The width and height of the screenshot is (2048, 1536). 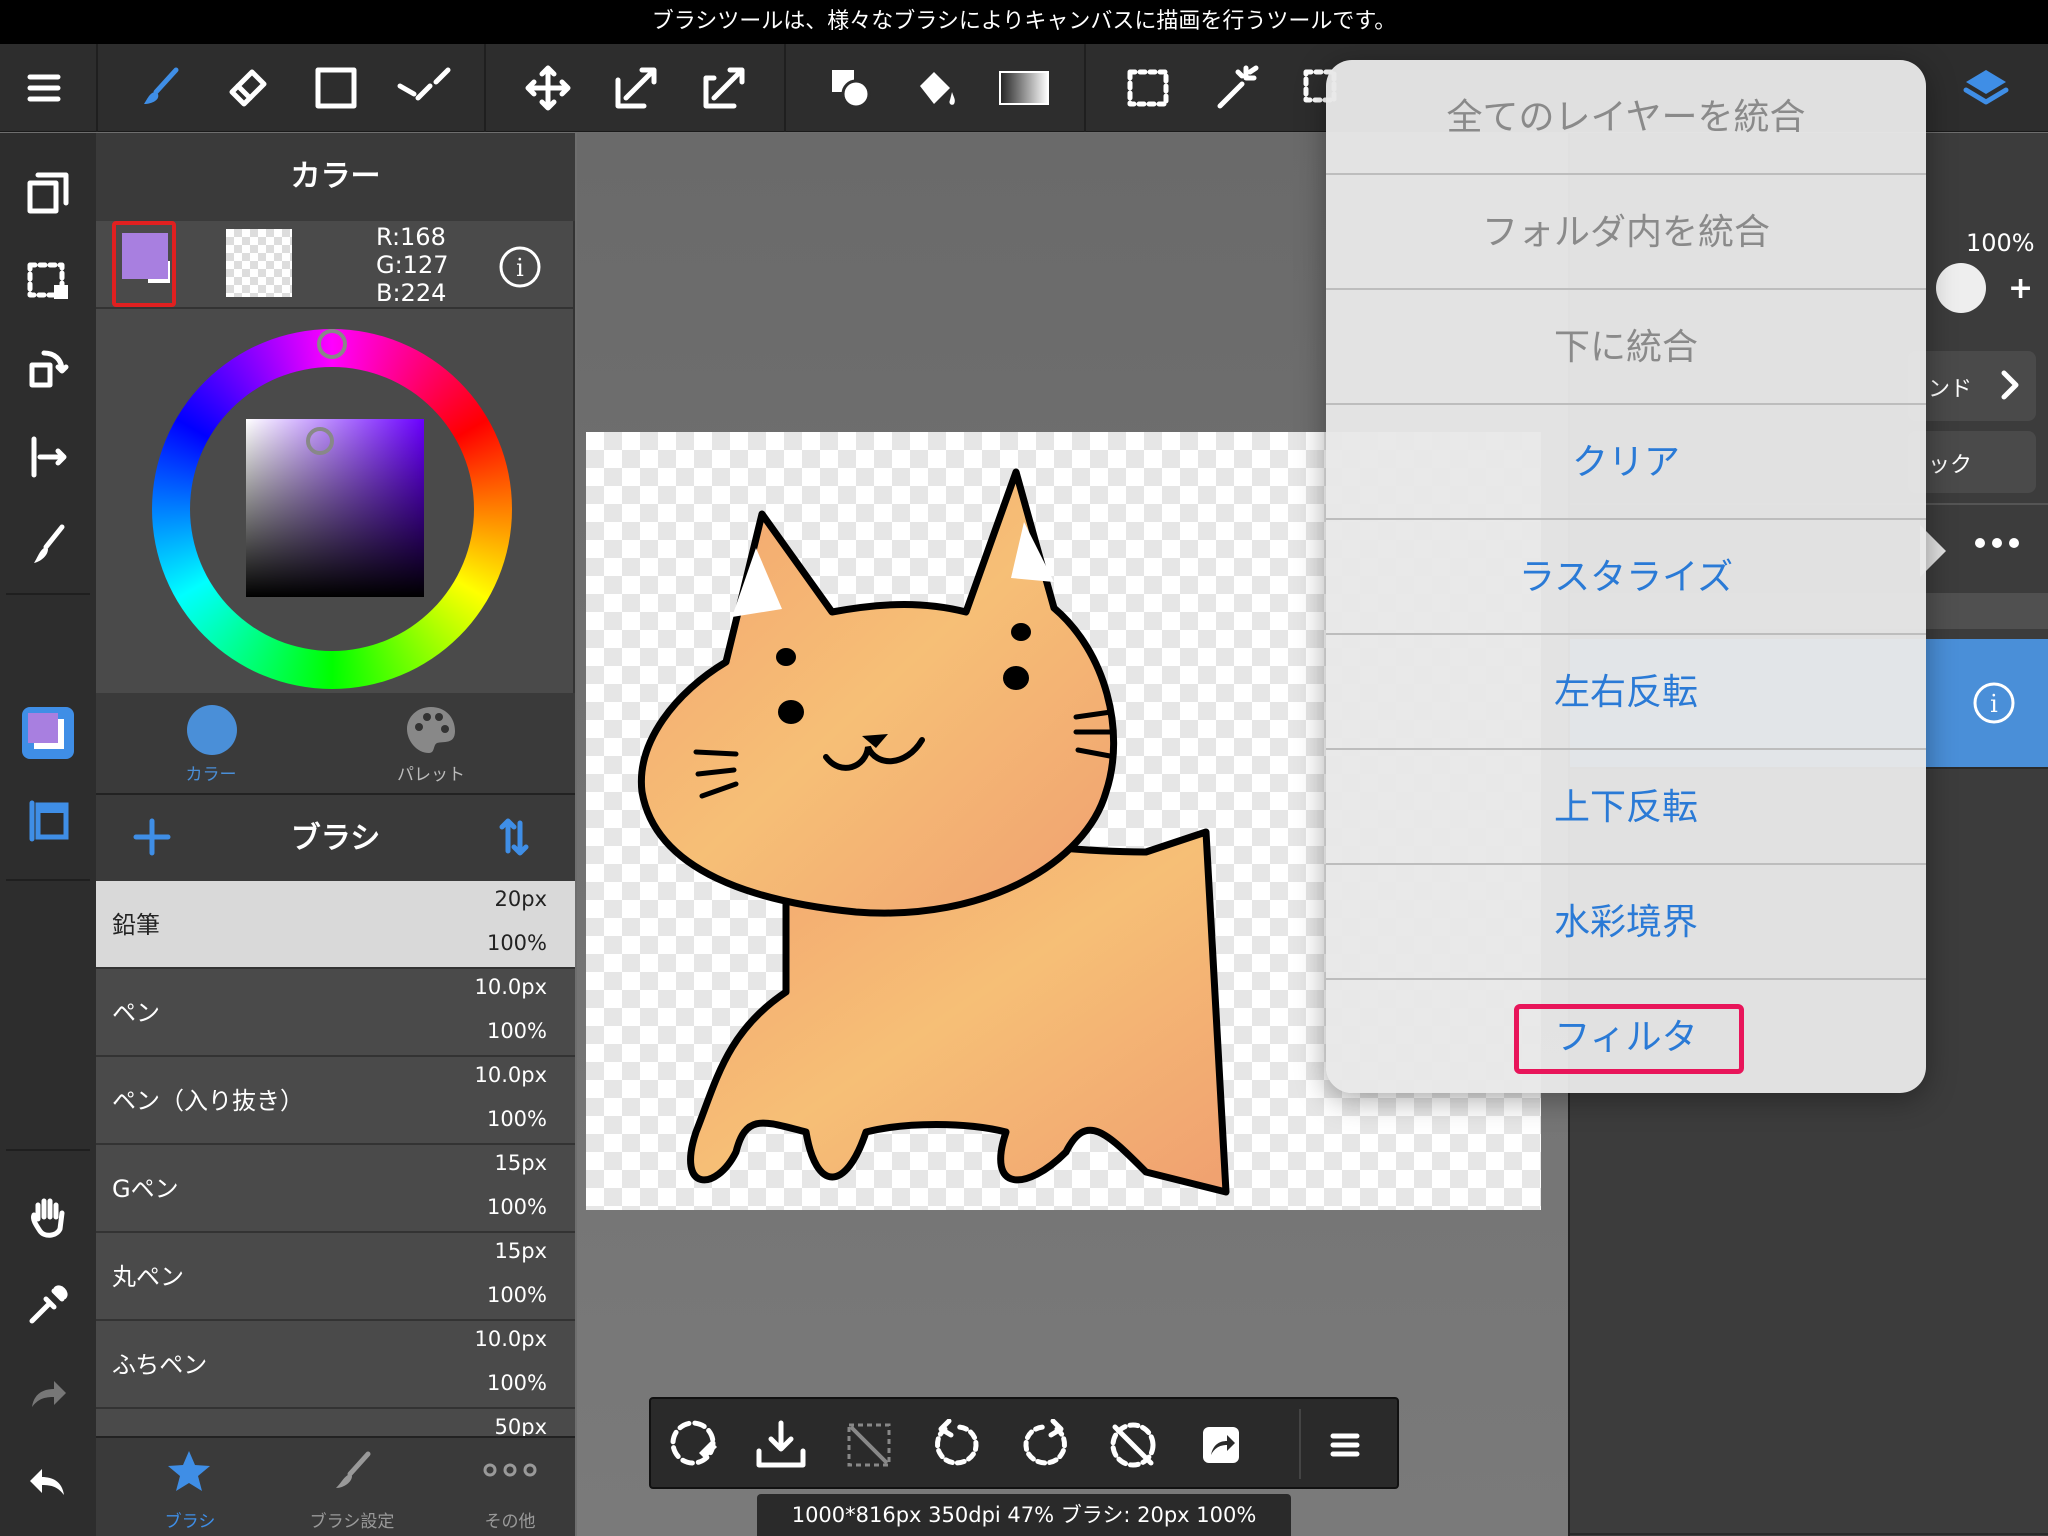 What do you see at coordinates (936, 88) in the screenshot?
I see `bucket-tool-icon` at bounding box center [936, 88].